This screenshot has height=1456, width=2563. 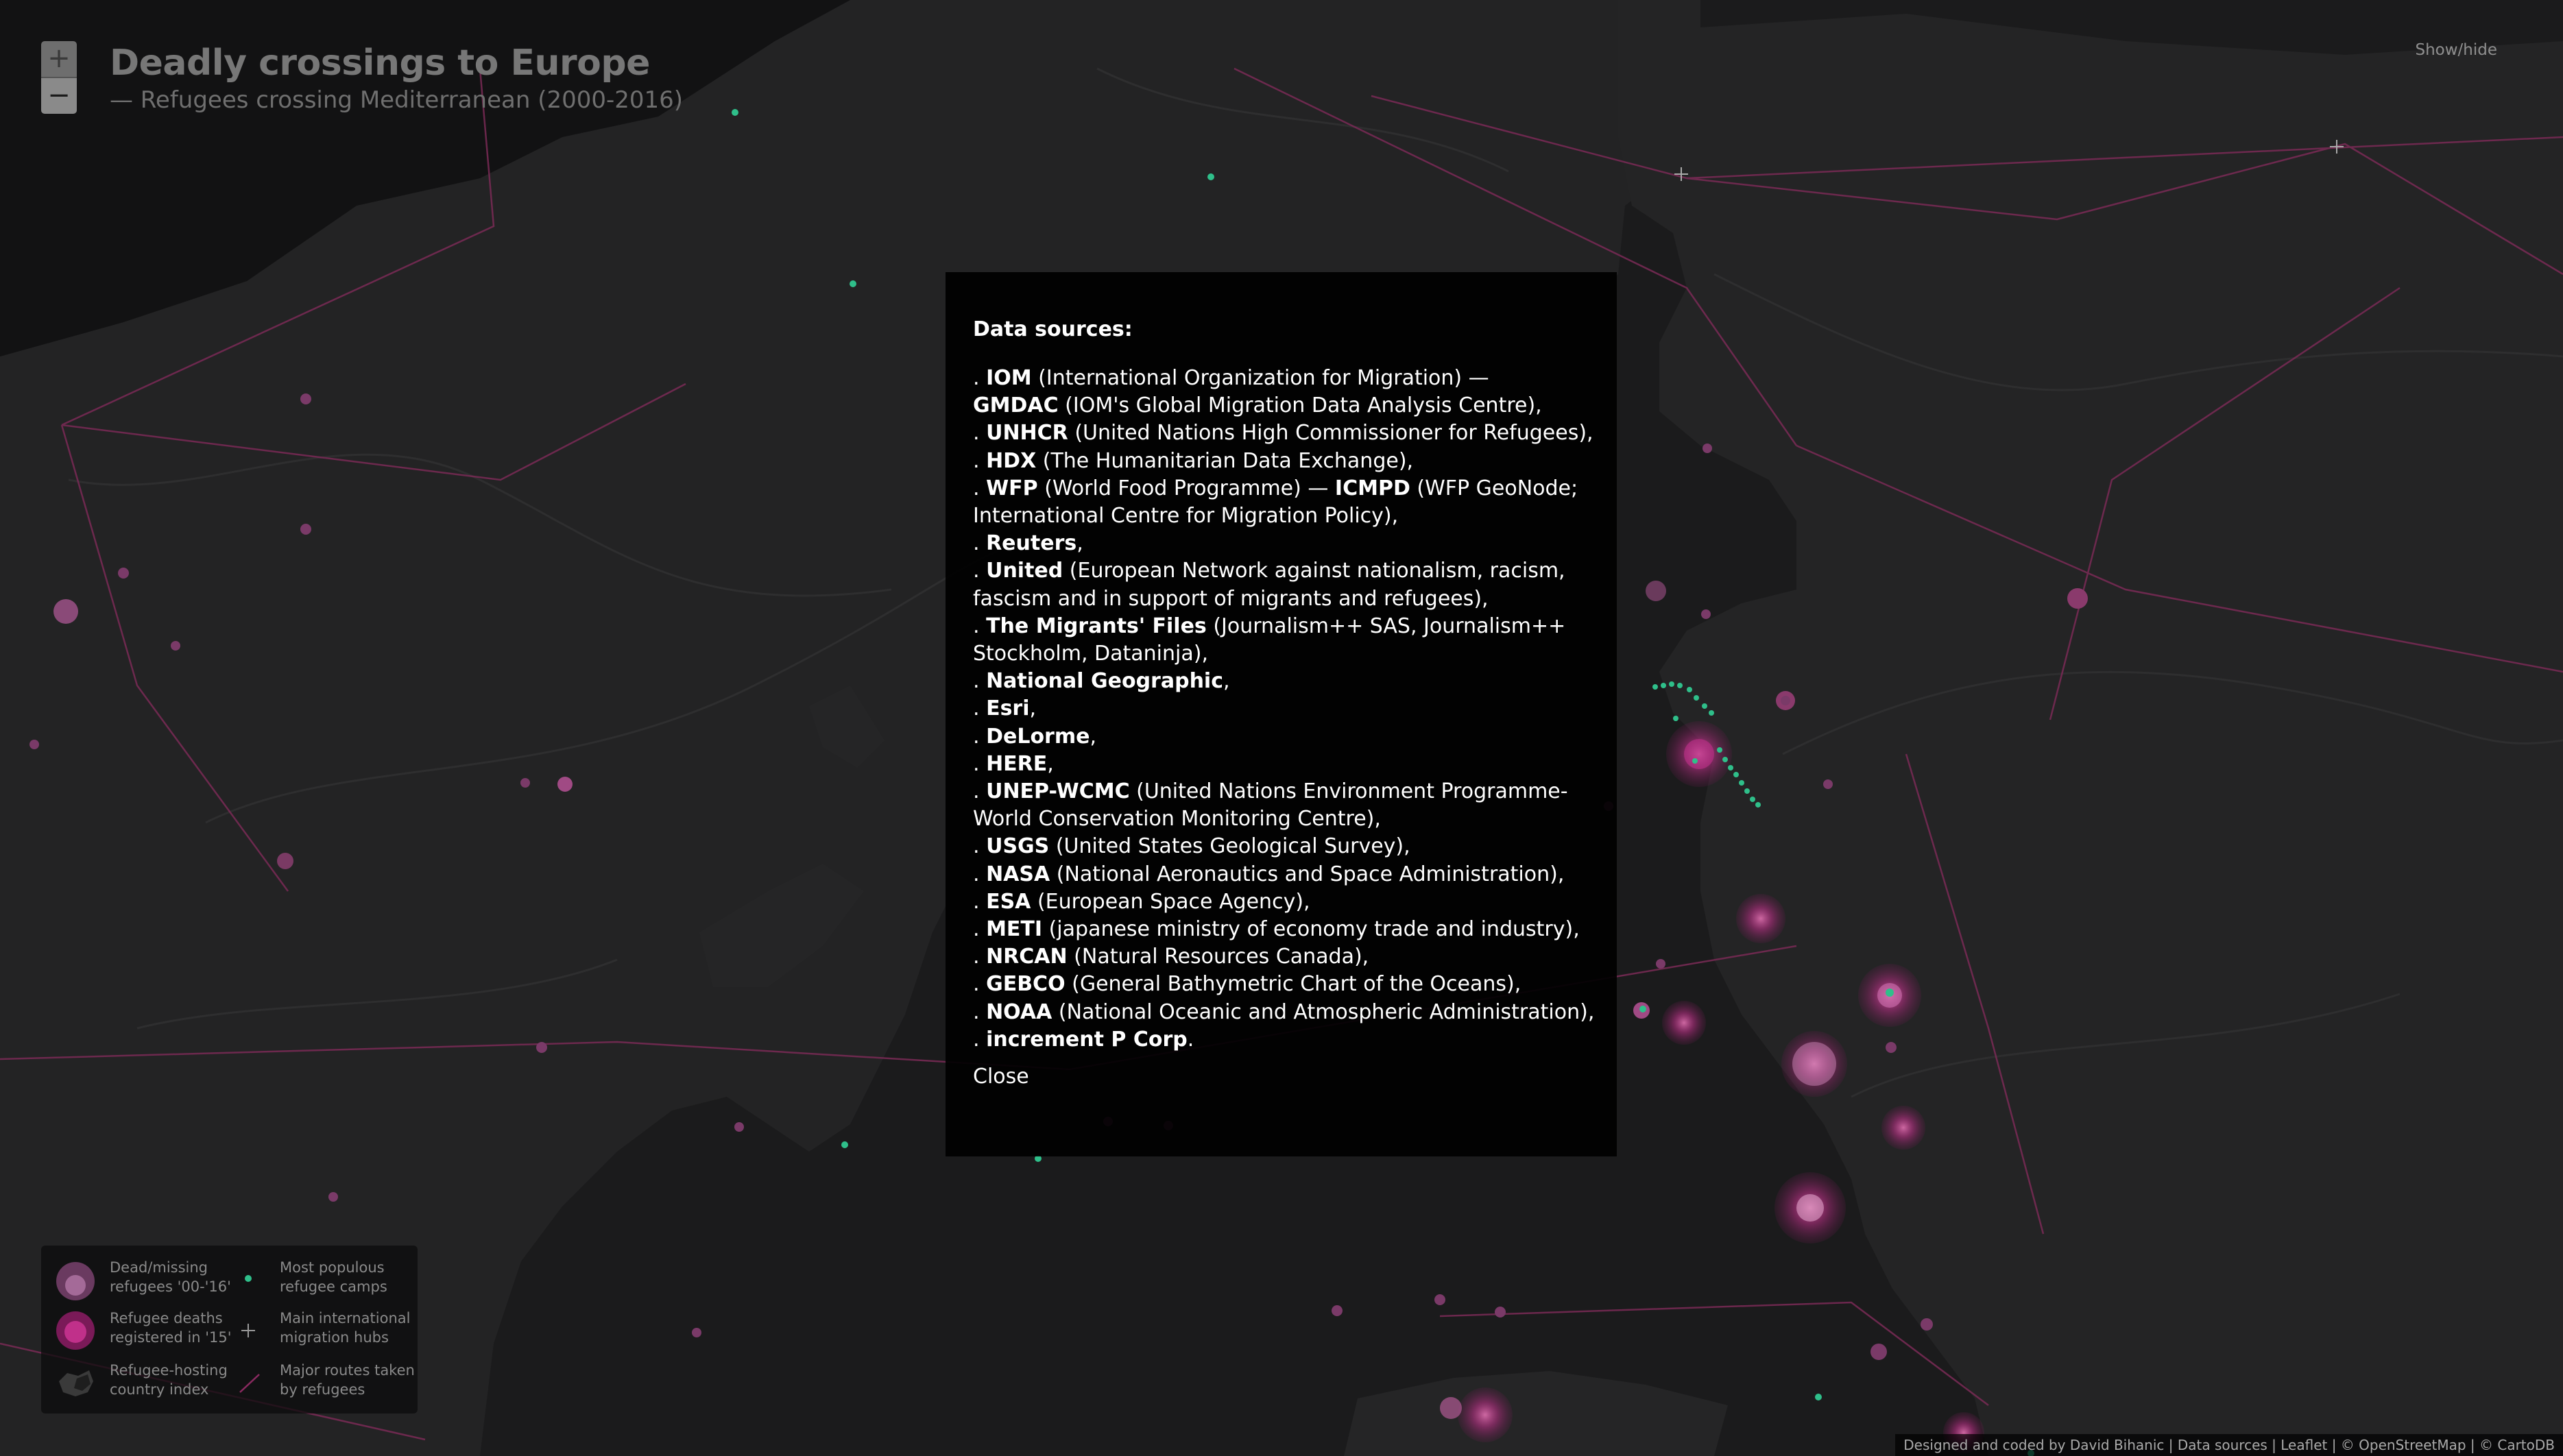 What do you see at coordinates (1058, 791) in the screenshot?
I see `source-name: UNEP-WCMC` at bounding box center [1058, 791].